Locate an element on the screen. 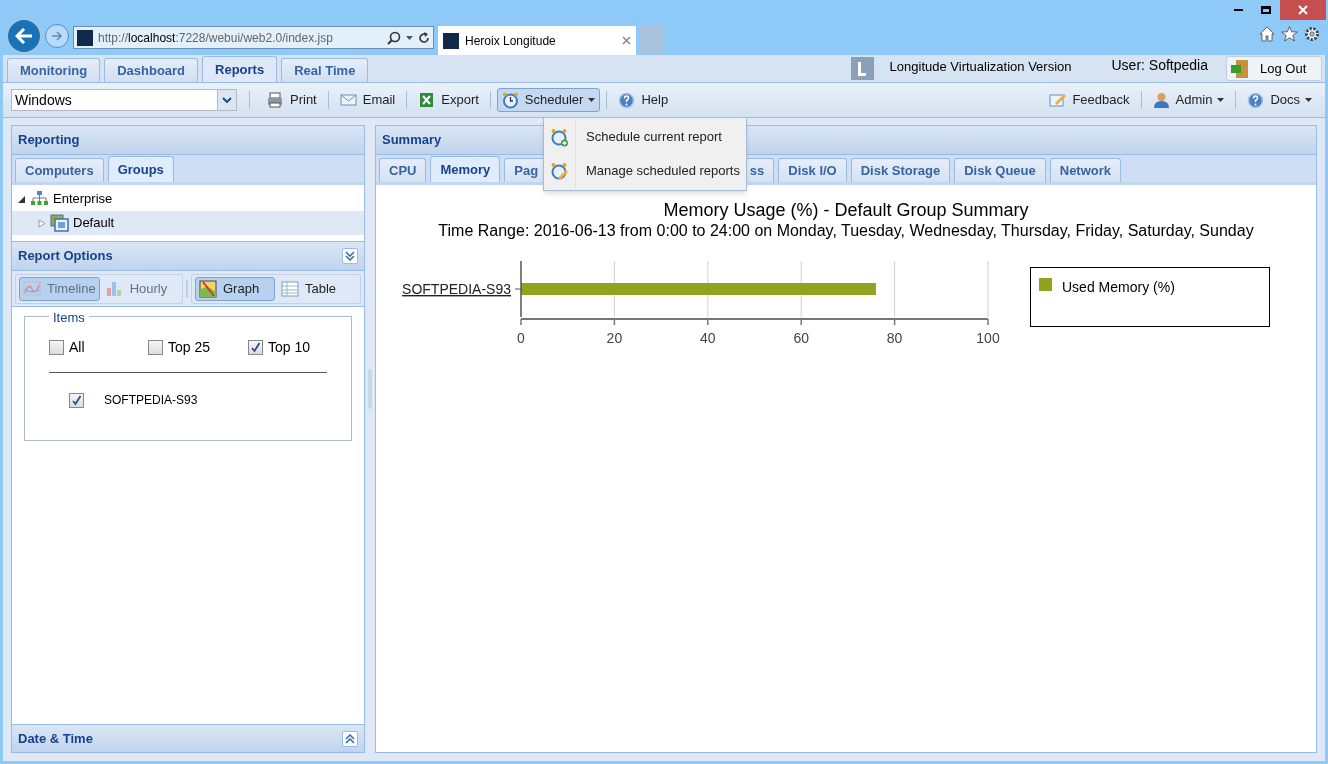  panel-tab: Network is located at coordinates (1085, 170).